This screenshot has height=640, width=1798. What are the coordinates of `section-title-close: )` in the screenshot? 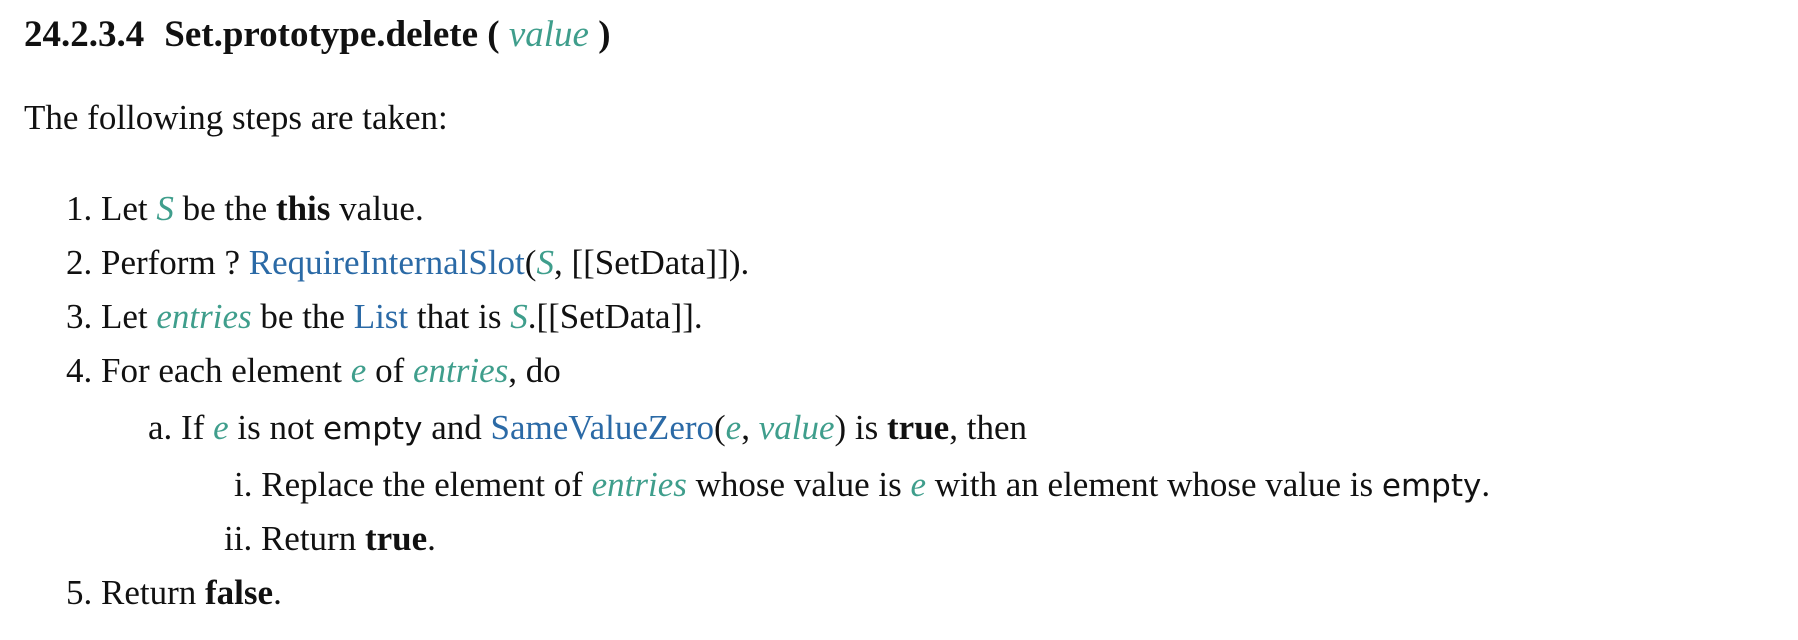 It's located at (604, 34).